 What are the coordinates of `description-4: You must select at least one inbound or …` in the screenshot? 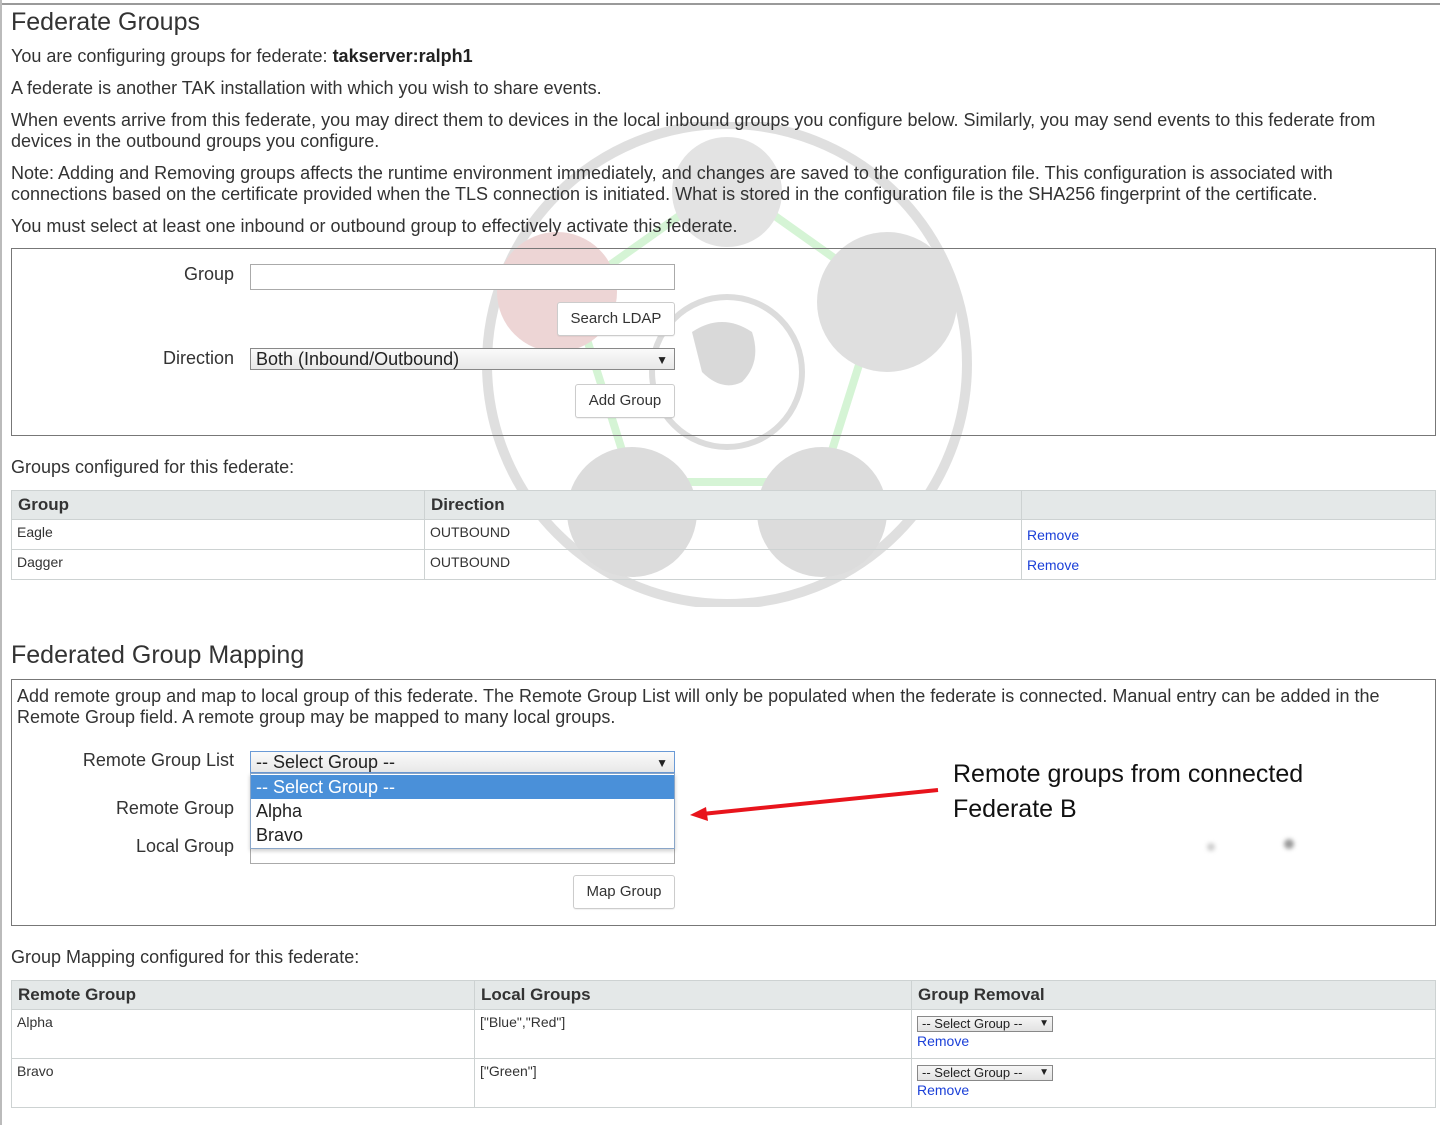 It's located at (374, 226).